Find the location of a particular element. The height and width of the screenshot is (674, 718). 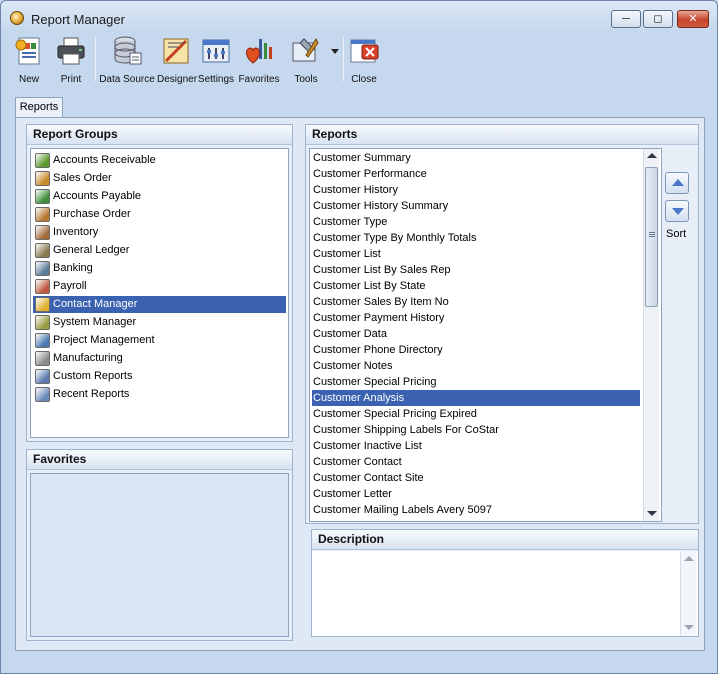

sort-up-button is located at coordinates (677, 183).